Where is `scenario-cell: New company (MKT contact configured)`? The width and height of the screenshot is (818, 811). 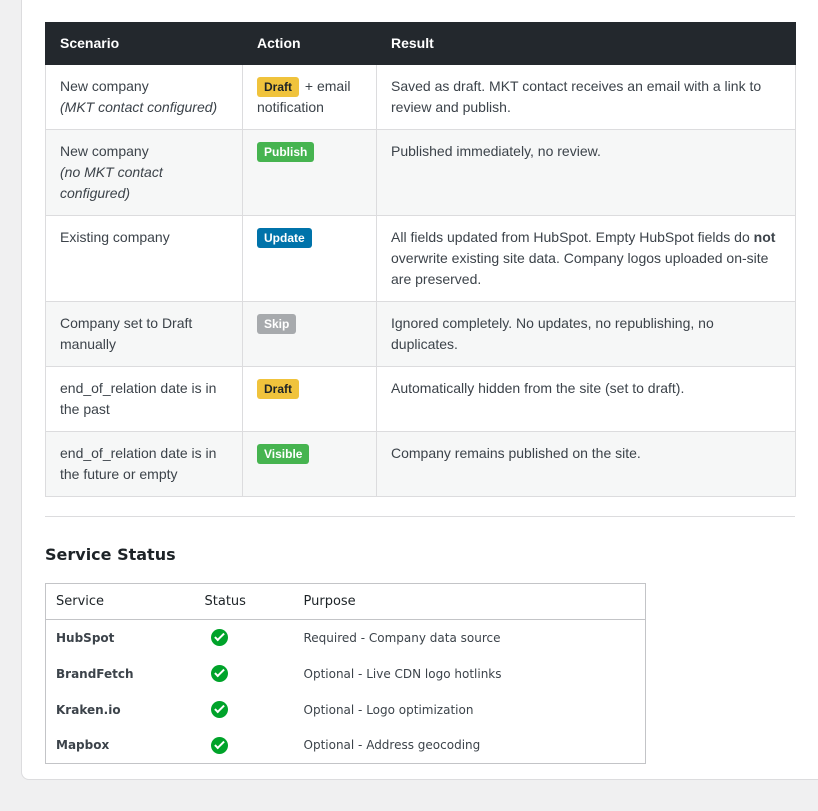 scenario-cell: New company (MKT contact configured) is located at coordinates (144, 97).